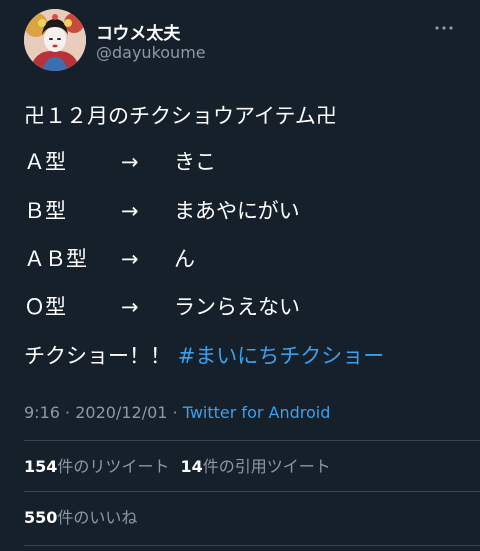 The height and width of the screenshot is (551, 480). What do you see at coordinates (113, 466) in the screenshot?
I see `retweets-label: 件のリツイート` at bounding box center [113, 466].